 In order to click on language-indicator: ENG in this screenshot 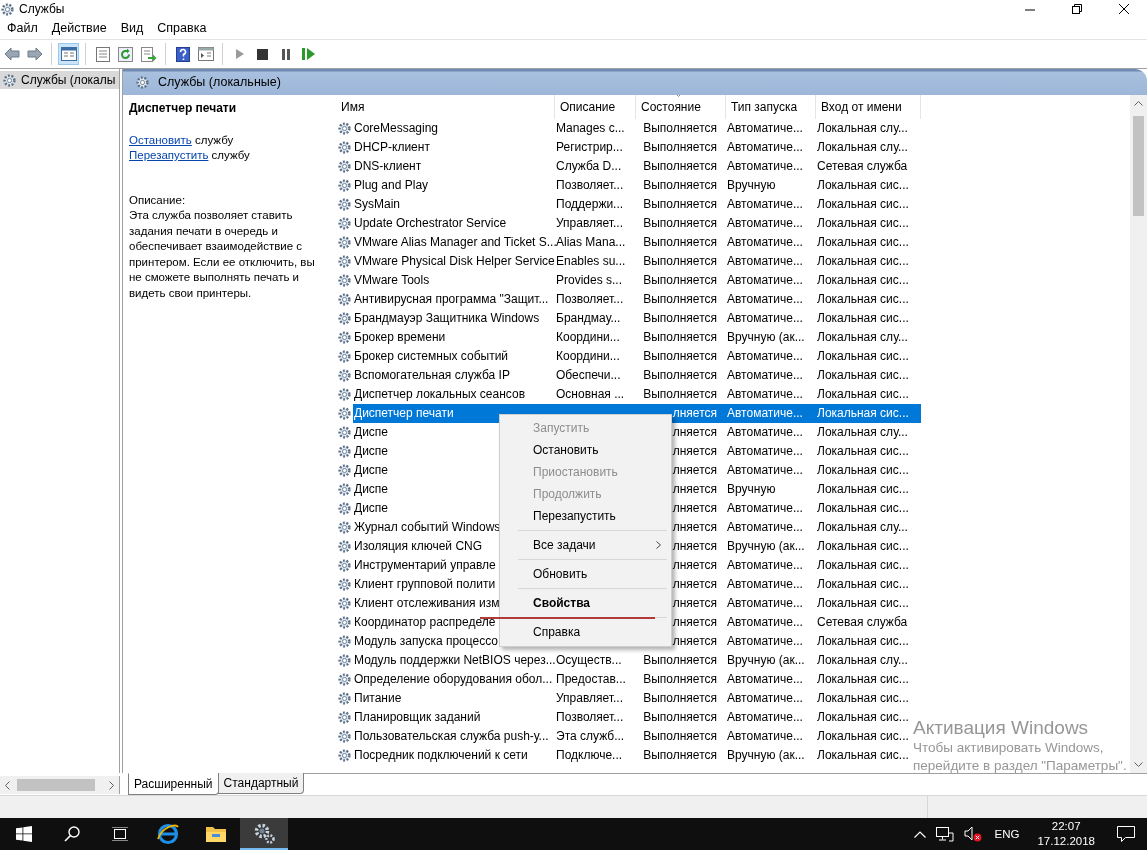, I will do `click(1007, 834)`.